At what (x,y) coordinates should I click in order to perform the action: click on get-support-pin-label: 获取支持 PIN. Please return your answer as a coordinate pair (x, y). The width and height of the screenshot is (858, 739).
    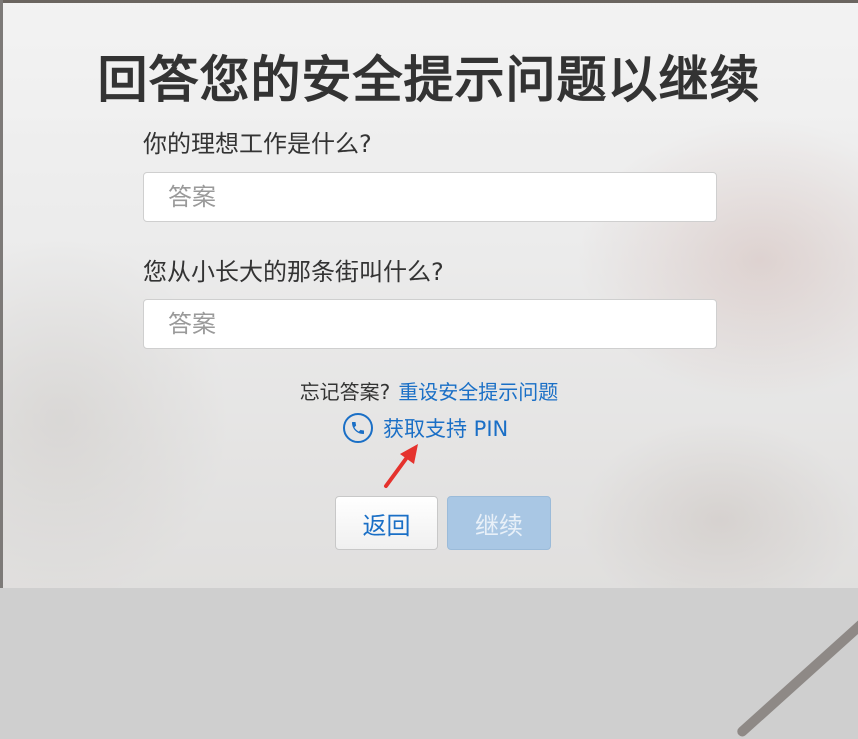
    Looking at the image, I should click on (446, 429).